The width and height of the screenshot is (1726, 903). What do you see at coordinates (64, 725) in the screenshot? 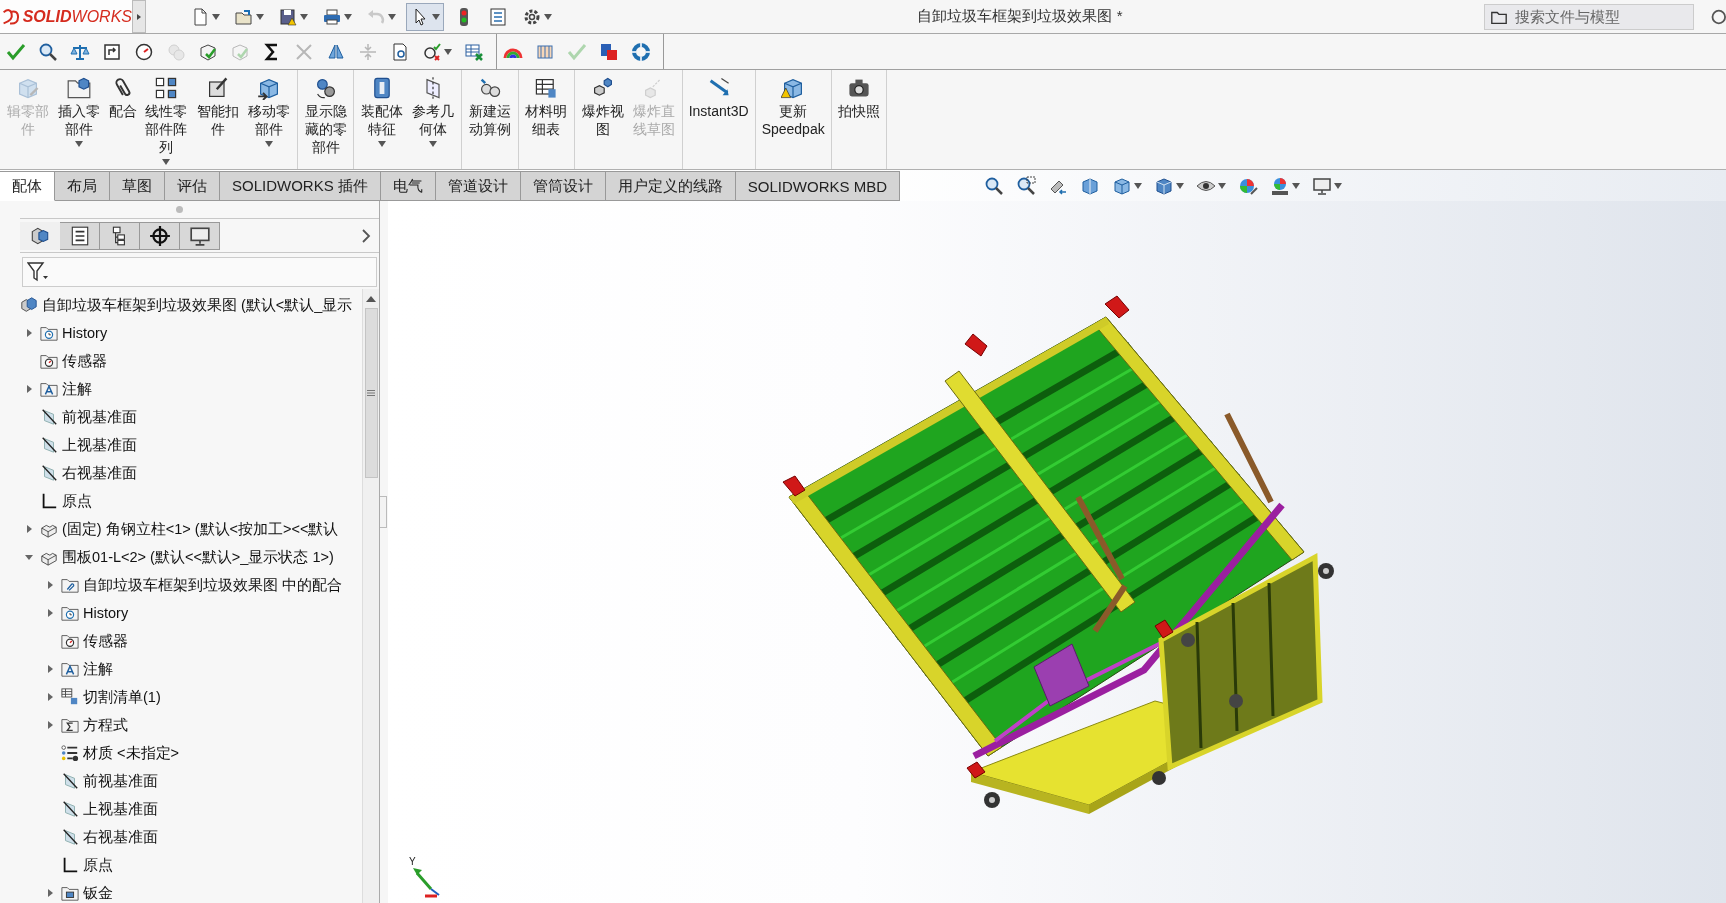
I see `tree-item: 方程式` at bounding box center [64, 725].